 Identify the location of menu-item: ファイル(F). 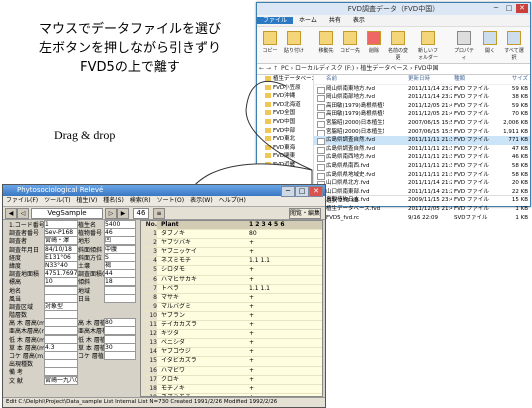
(22, 200).